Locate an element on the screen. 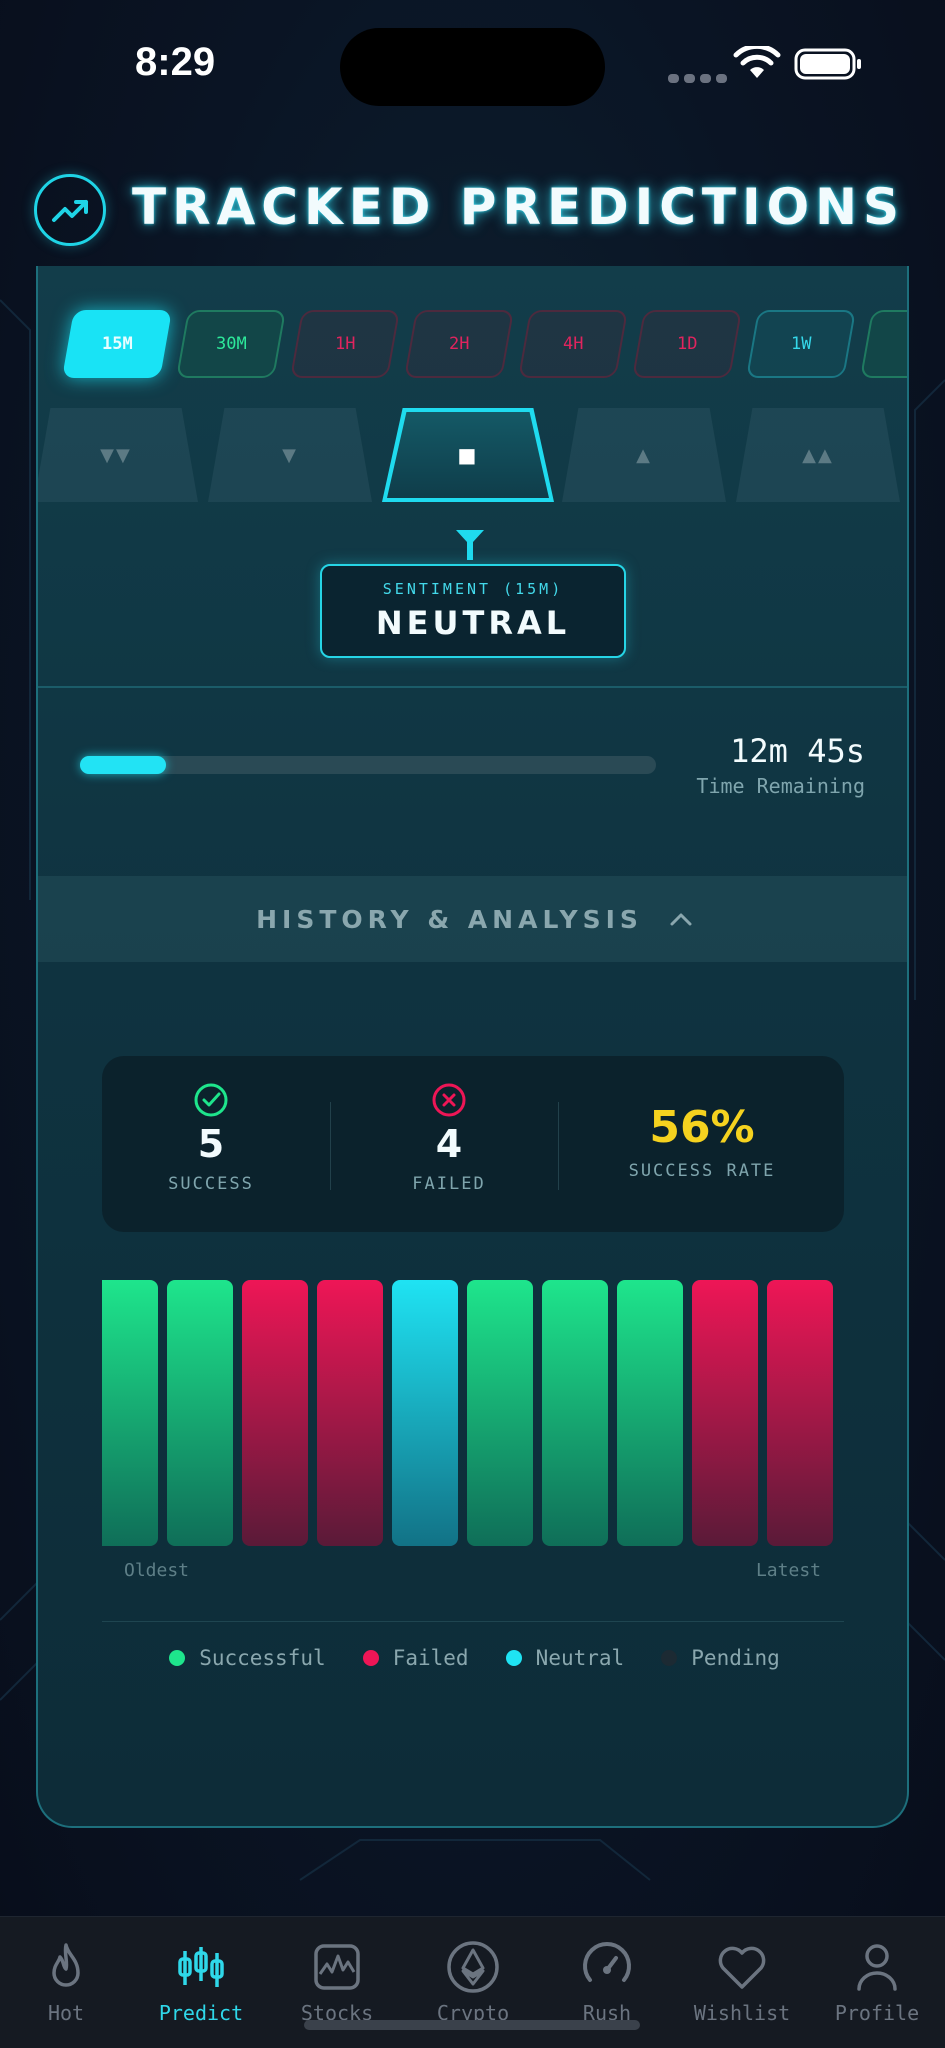 The width and height of the screenshot is (945, 2048). sentiment-bullish: ▲ is located at coordinates (644, 455).